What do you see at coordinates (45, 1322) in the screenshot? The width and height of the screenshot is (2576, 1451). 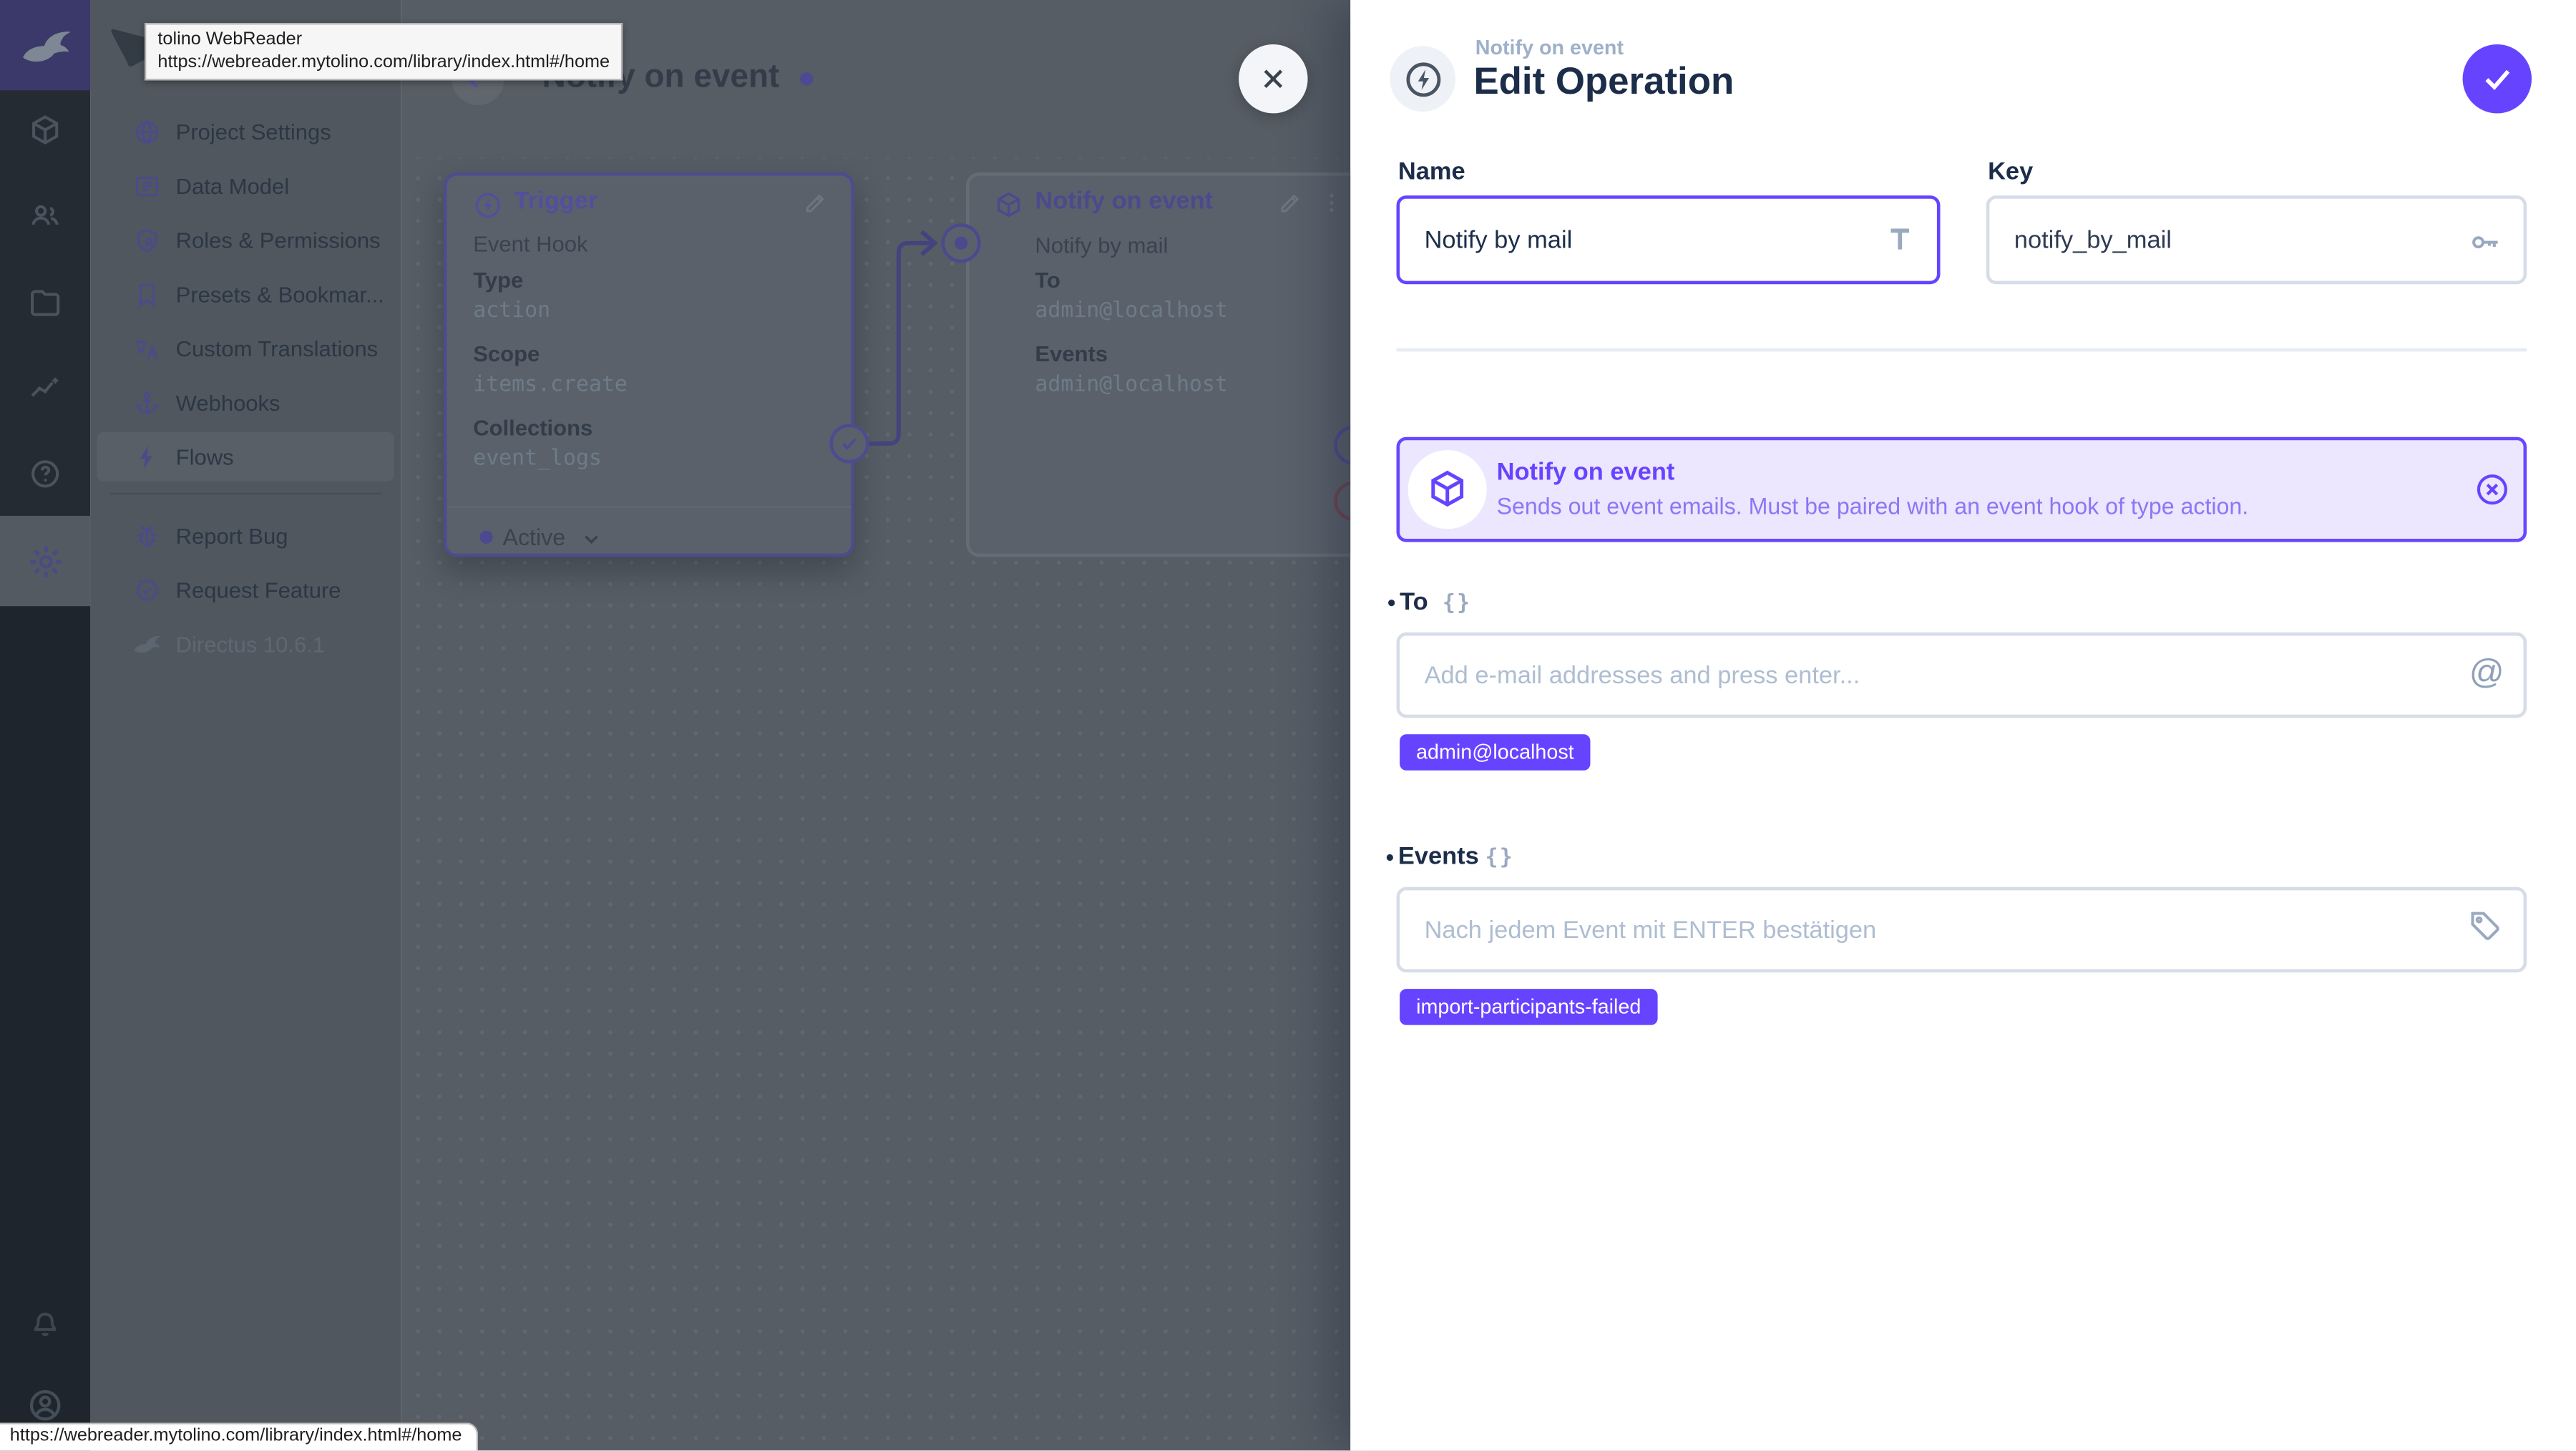 I see `notifications-icon` at bounding box center [45, 1322].